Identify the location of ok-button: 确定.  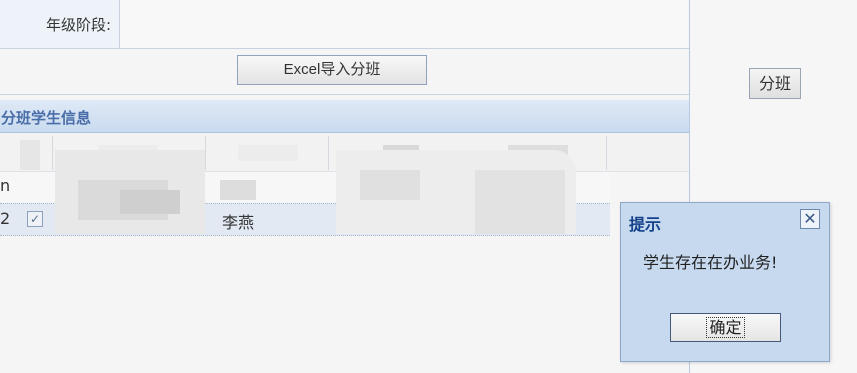
(725, 327).